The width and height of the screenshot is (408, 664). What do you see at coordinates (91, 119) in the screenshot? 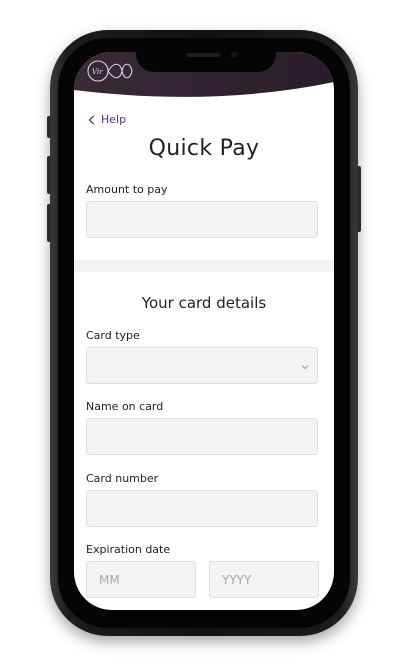
I see `chevron-left-icon` at bounding box center [91, 119].